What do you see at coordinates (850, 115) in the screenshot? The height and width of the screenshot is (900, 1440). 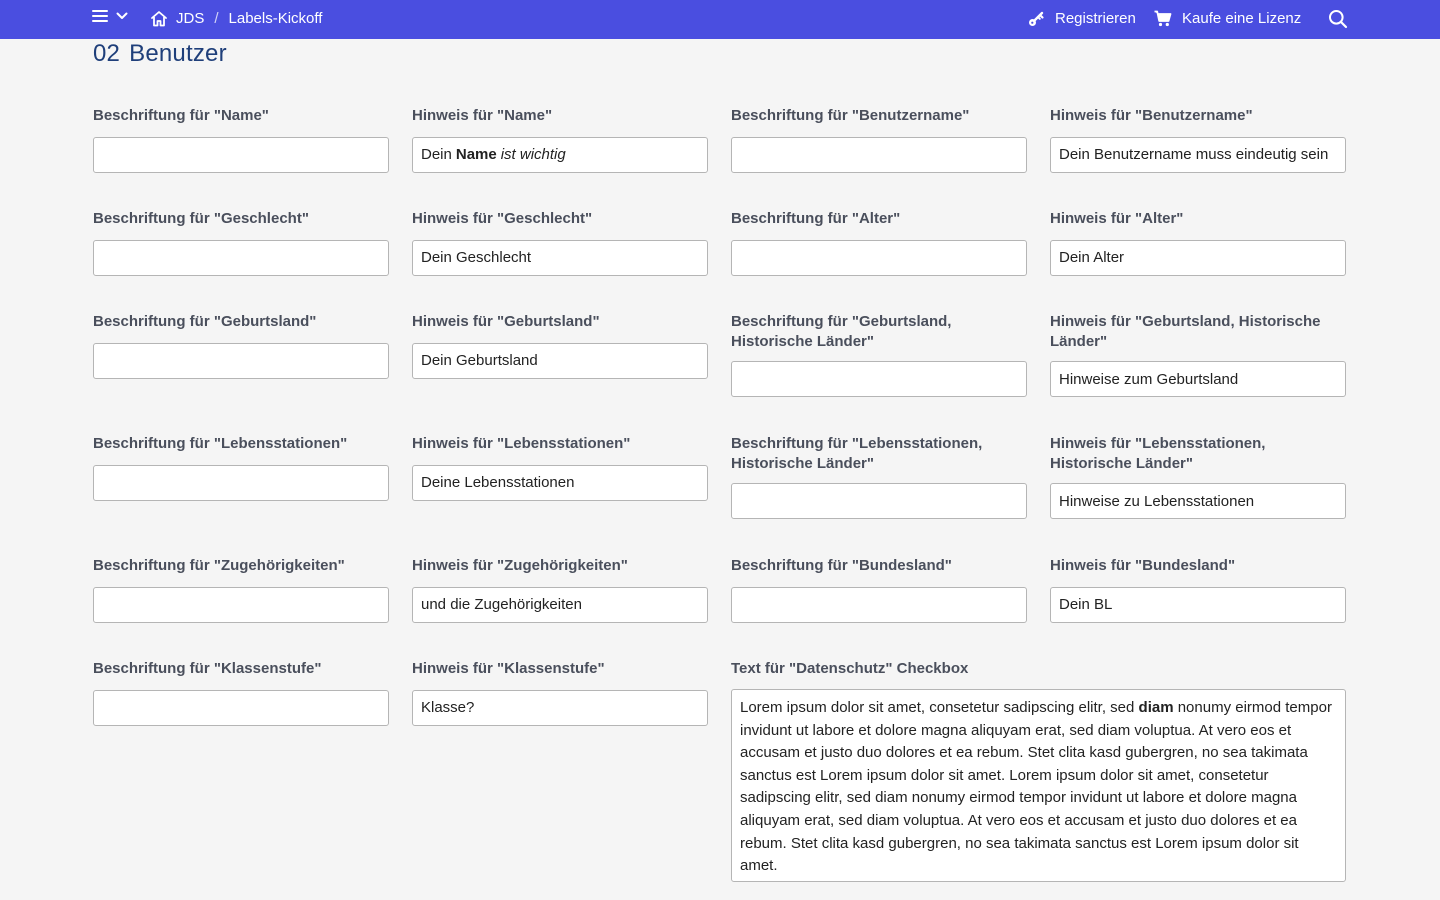 I see `field-label: Beschriftung für "Benutzername"` at bounding box center [850, 115].